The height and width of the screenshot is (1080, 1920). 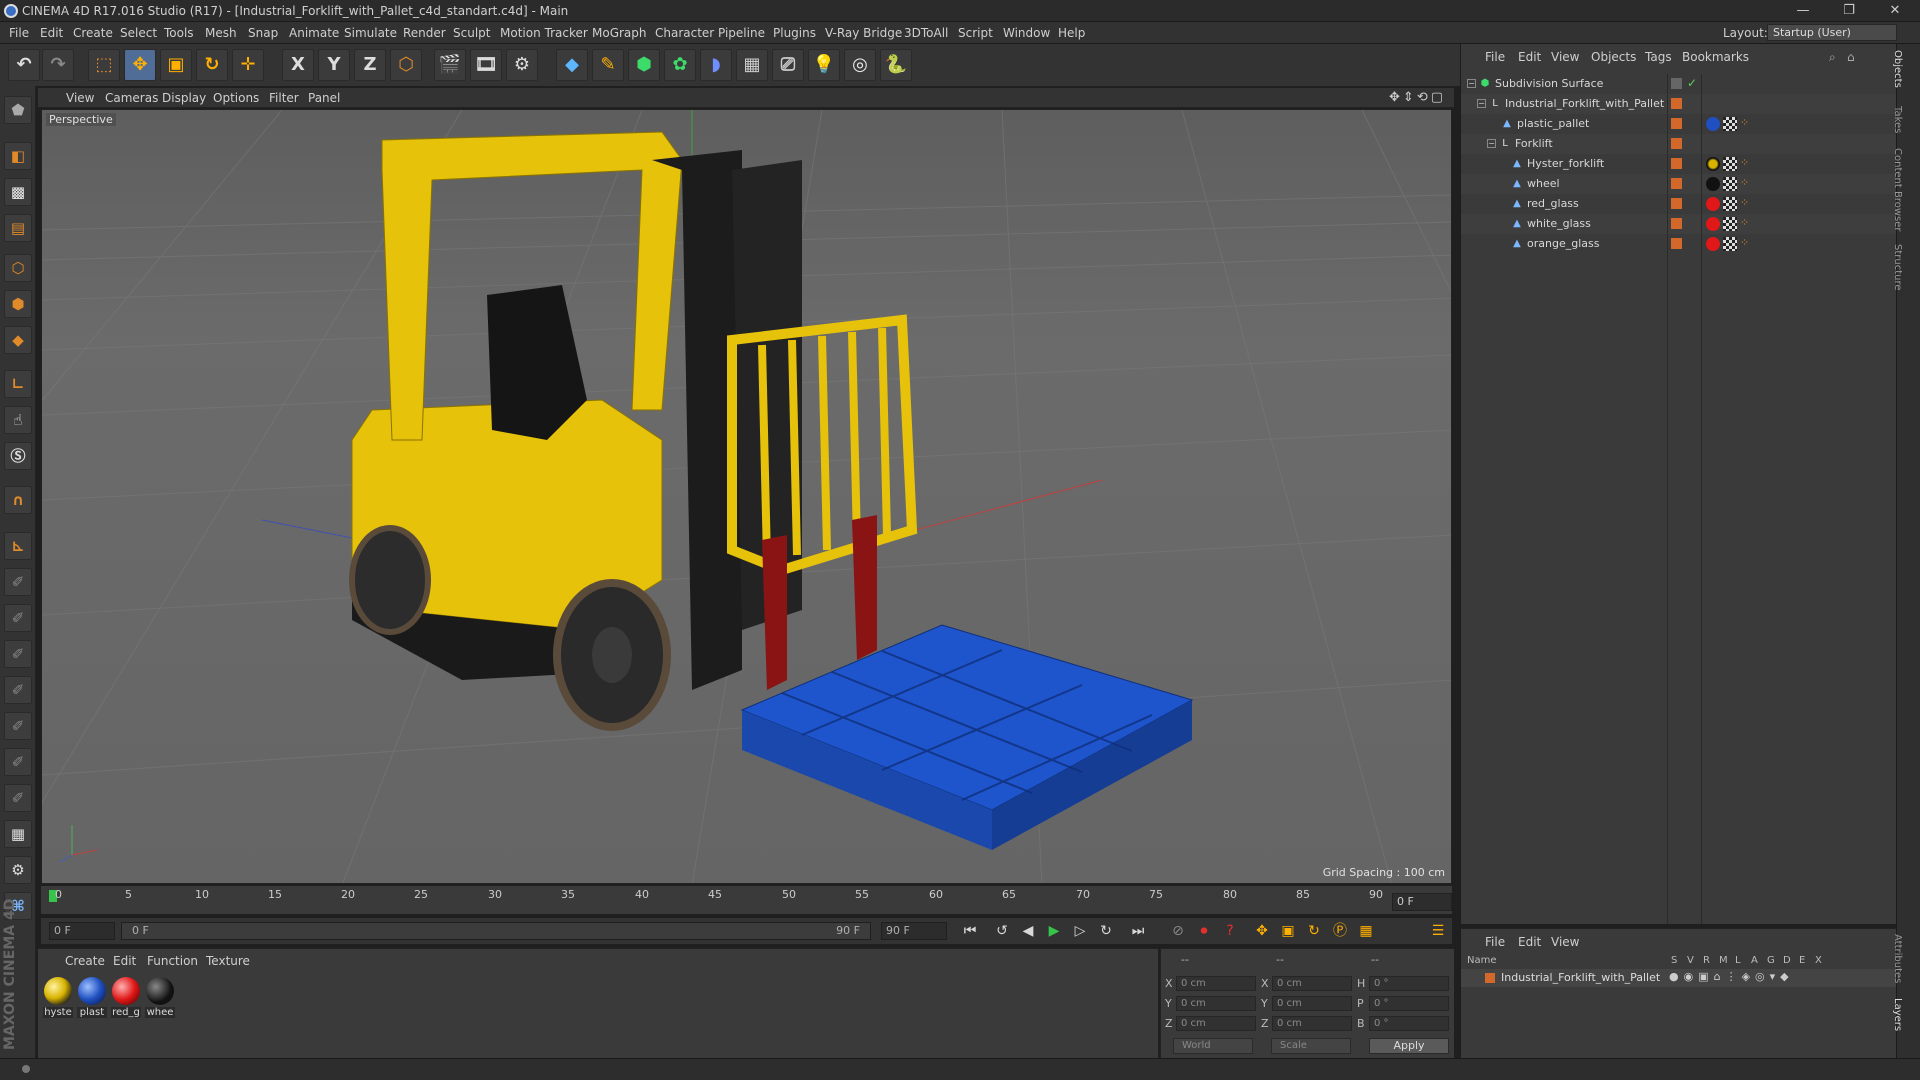 What do you see at coordinates (1832, 57) in the screenshot?
I see `search-icon: ⌕` at bounding box center [1832, 57].